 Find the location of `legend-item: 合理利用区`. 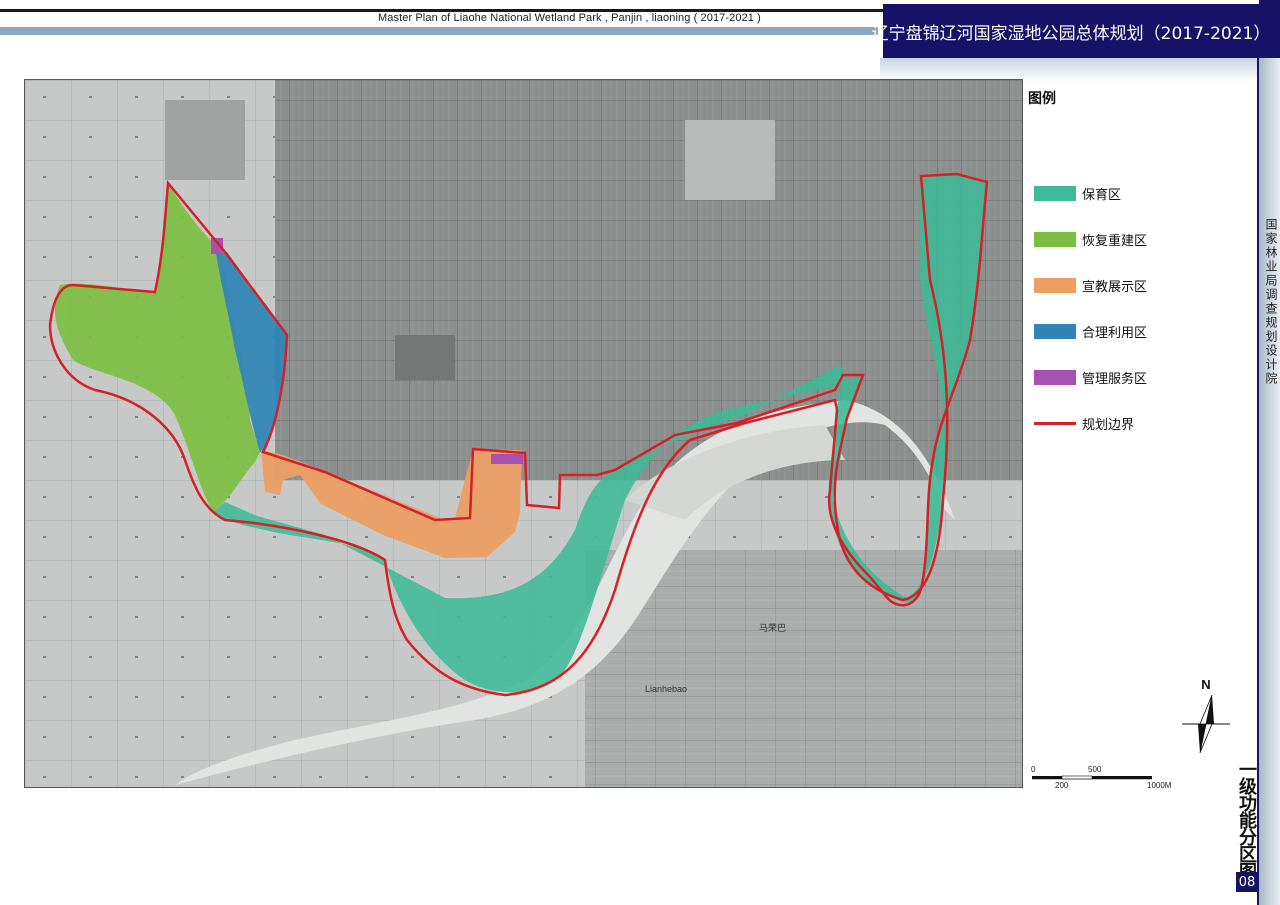

legend-item: 合理利用区 is located at coordinates (1136, 331).